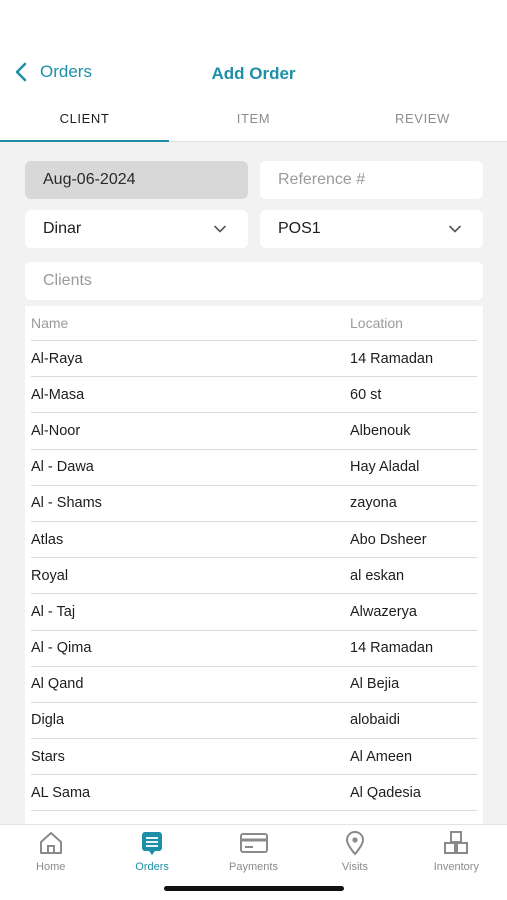  I want to click on client-name: Al - Taj, so click(53, 611).